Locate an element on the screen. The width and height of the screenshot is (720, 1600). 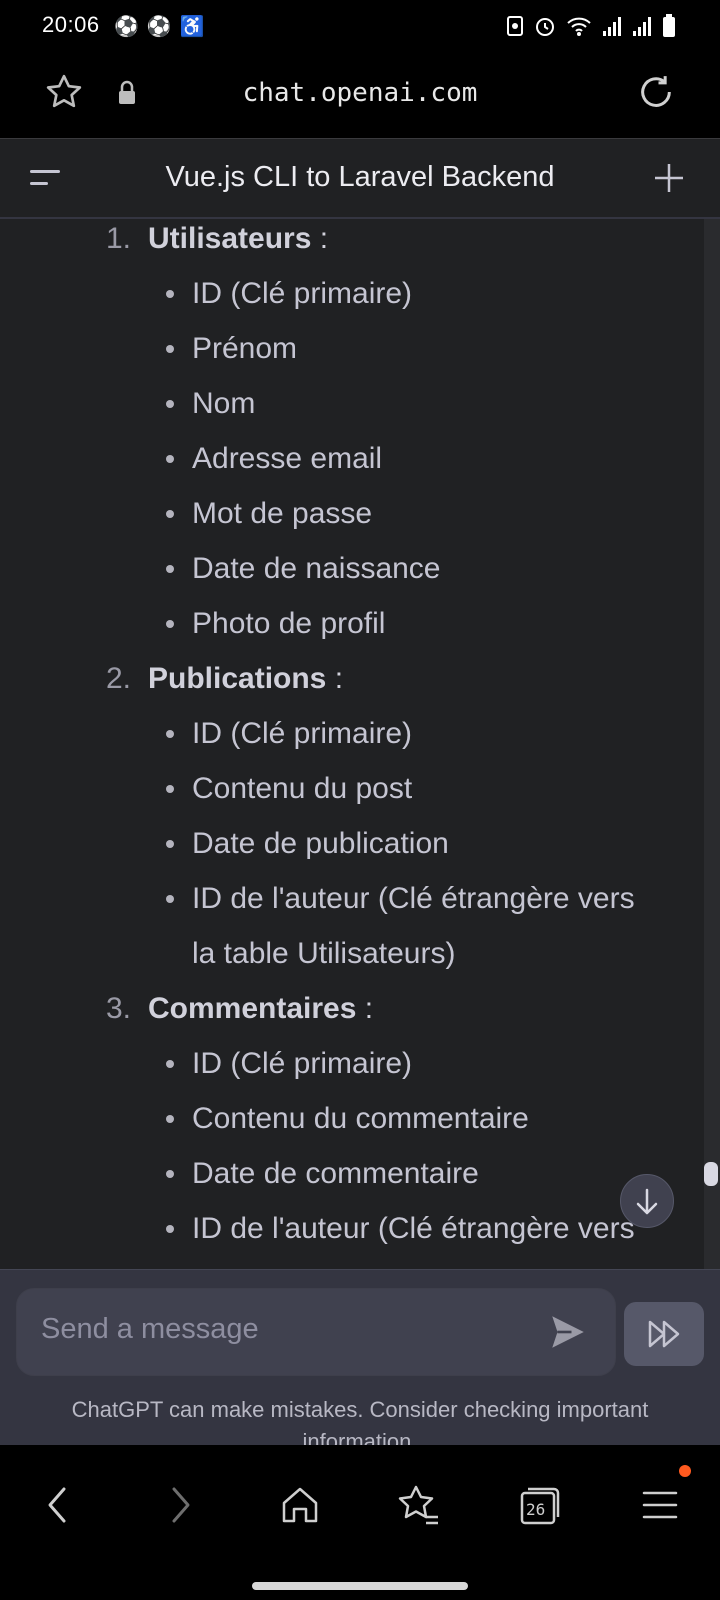
list-number: 1. is located at coordinates (119, 238).